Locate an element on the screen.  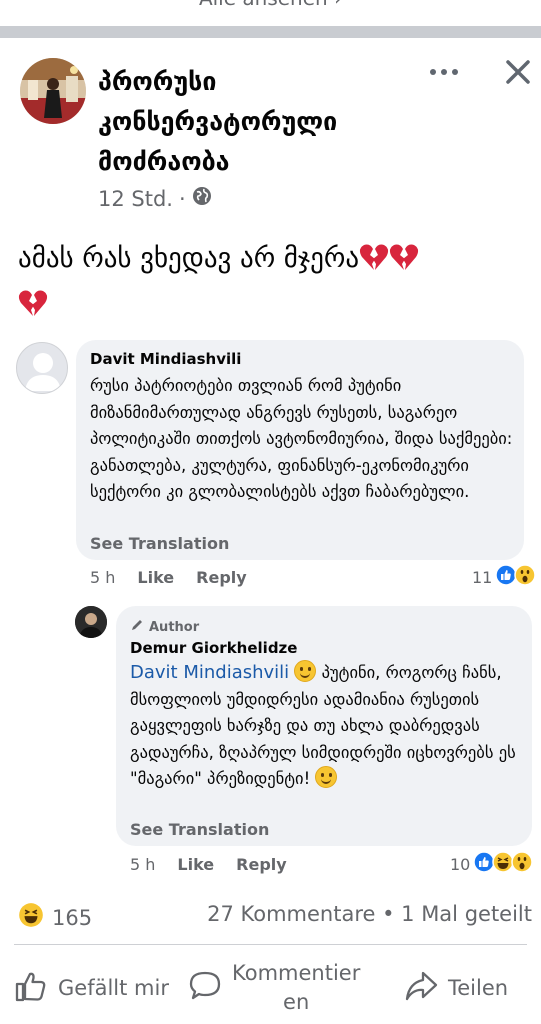
globe-icon is located at coordinates (202, 198).